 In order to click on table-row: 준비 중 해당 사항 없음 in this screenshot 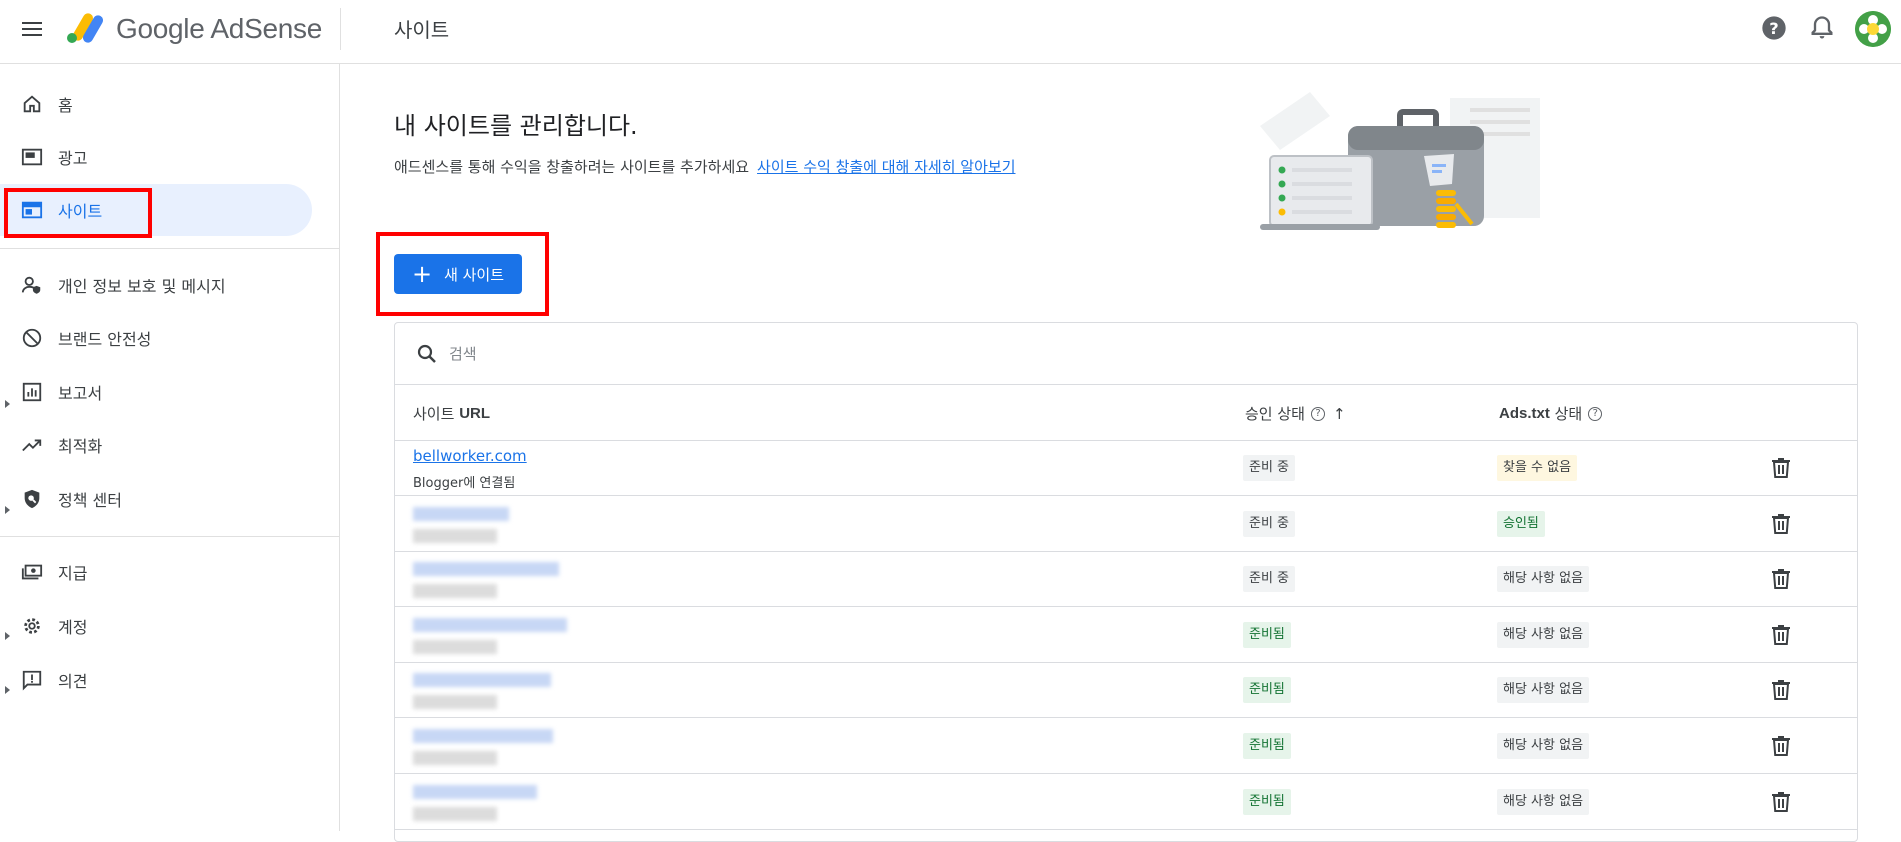, I will do `click(1126, 580)`.